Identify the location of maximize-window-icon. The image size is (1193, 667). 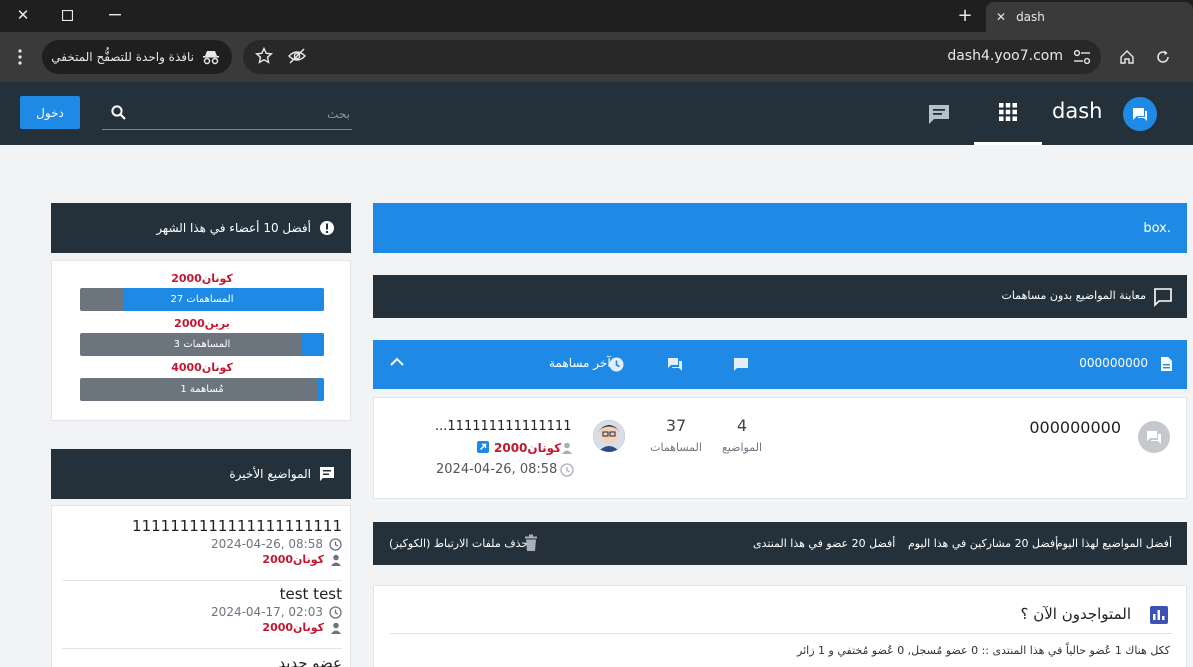
(67, 15).